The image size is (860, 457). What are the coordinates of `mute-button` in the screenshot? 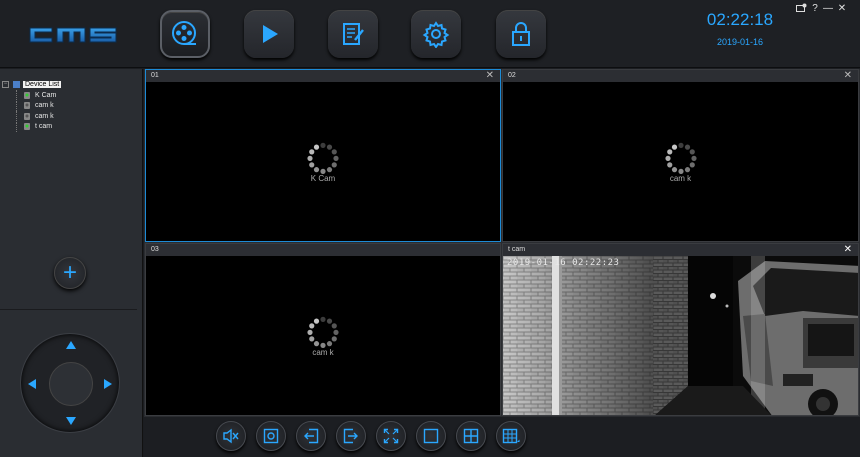 It's located at (231, 436).